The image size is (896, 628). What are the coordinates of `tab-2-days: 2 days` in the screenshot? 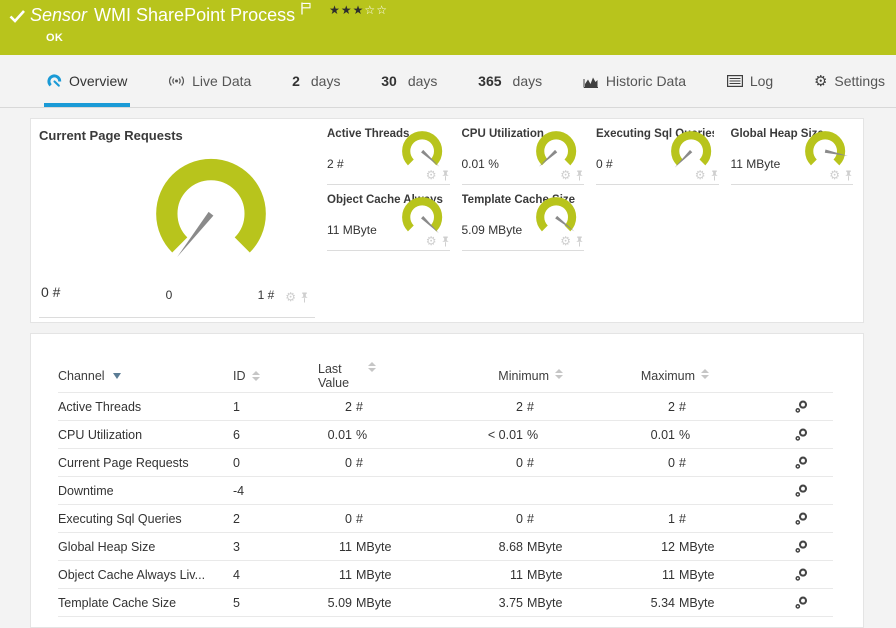 It's located at (316, 81).